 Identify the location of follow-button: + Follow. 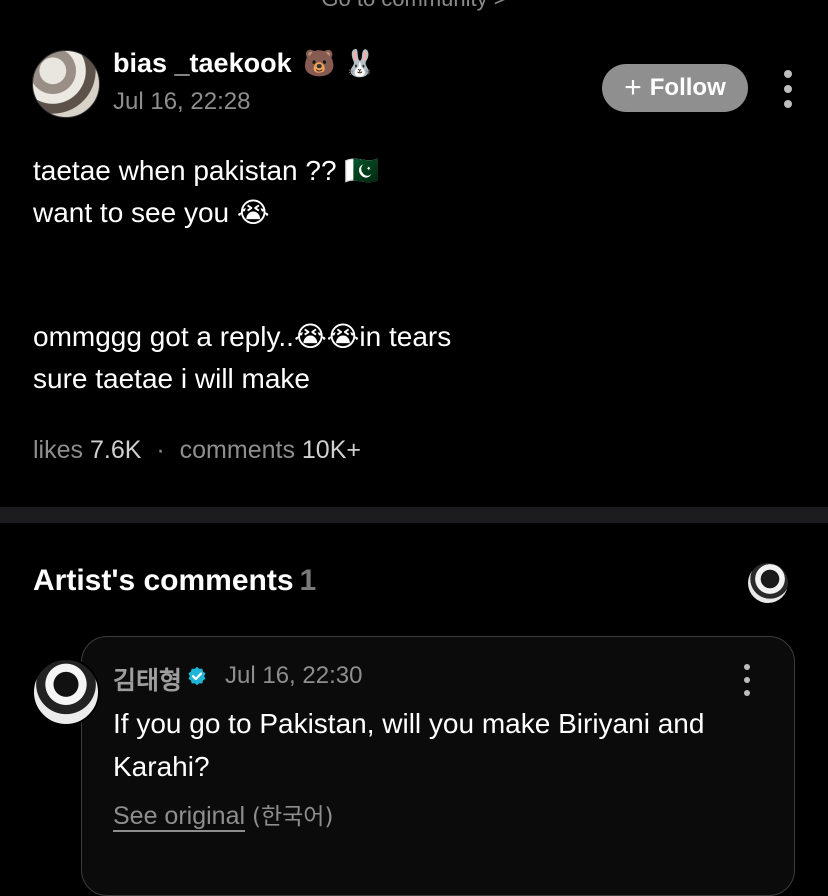
(675, 88).